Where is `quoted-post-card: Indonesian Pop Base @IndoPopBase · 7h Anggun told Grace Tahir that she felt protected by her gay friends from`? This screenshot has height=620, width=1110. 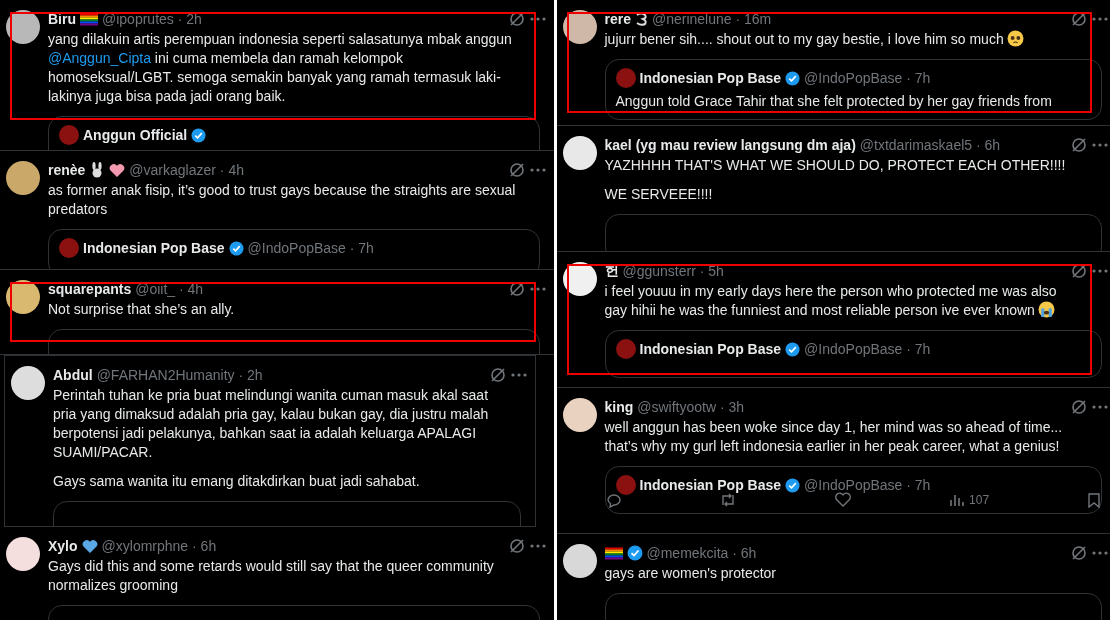
quoted-post-card: Indonesian Pop Base @IndoPopBase · 7h Anggun told Grace Tahir that she felt protected by her gay friends from is located at coordinates (853, 89).